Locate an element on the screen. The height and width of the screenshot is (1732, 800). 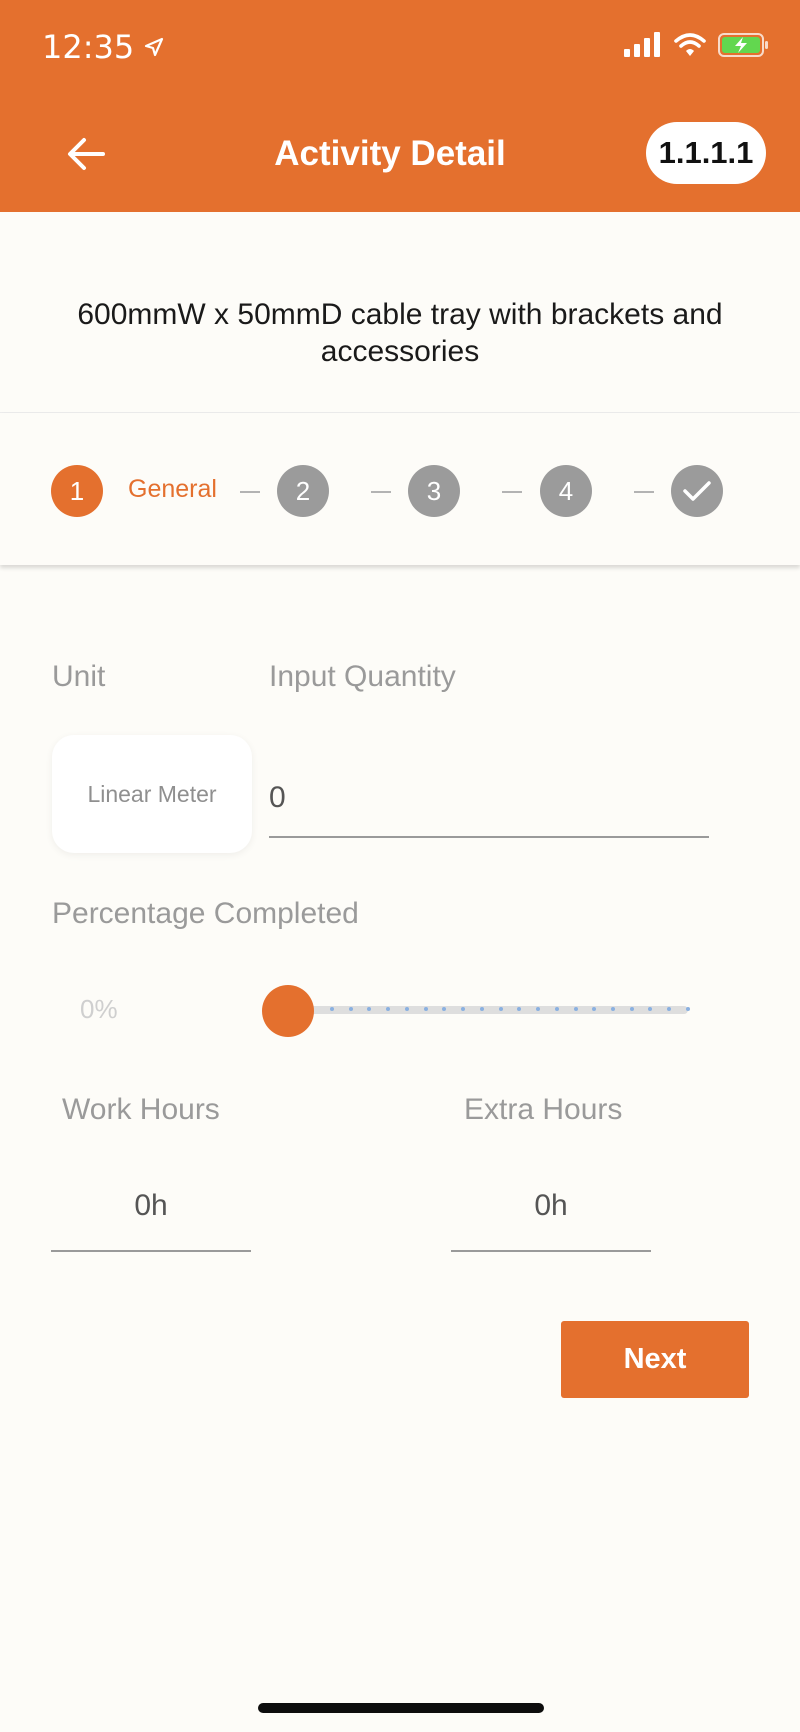
location-arrow-icon is located at coordinates (154, 47).